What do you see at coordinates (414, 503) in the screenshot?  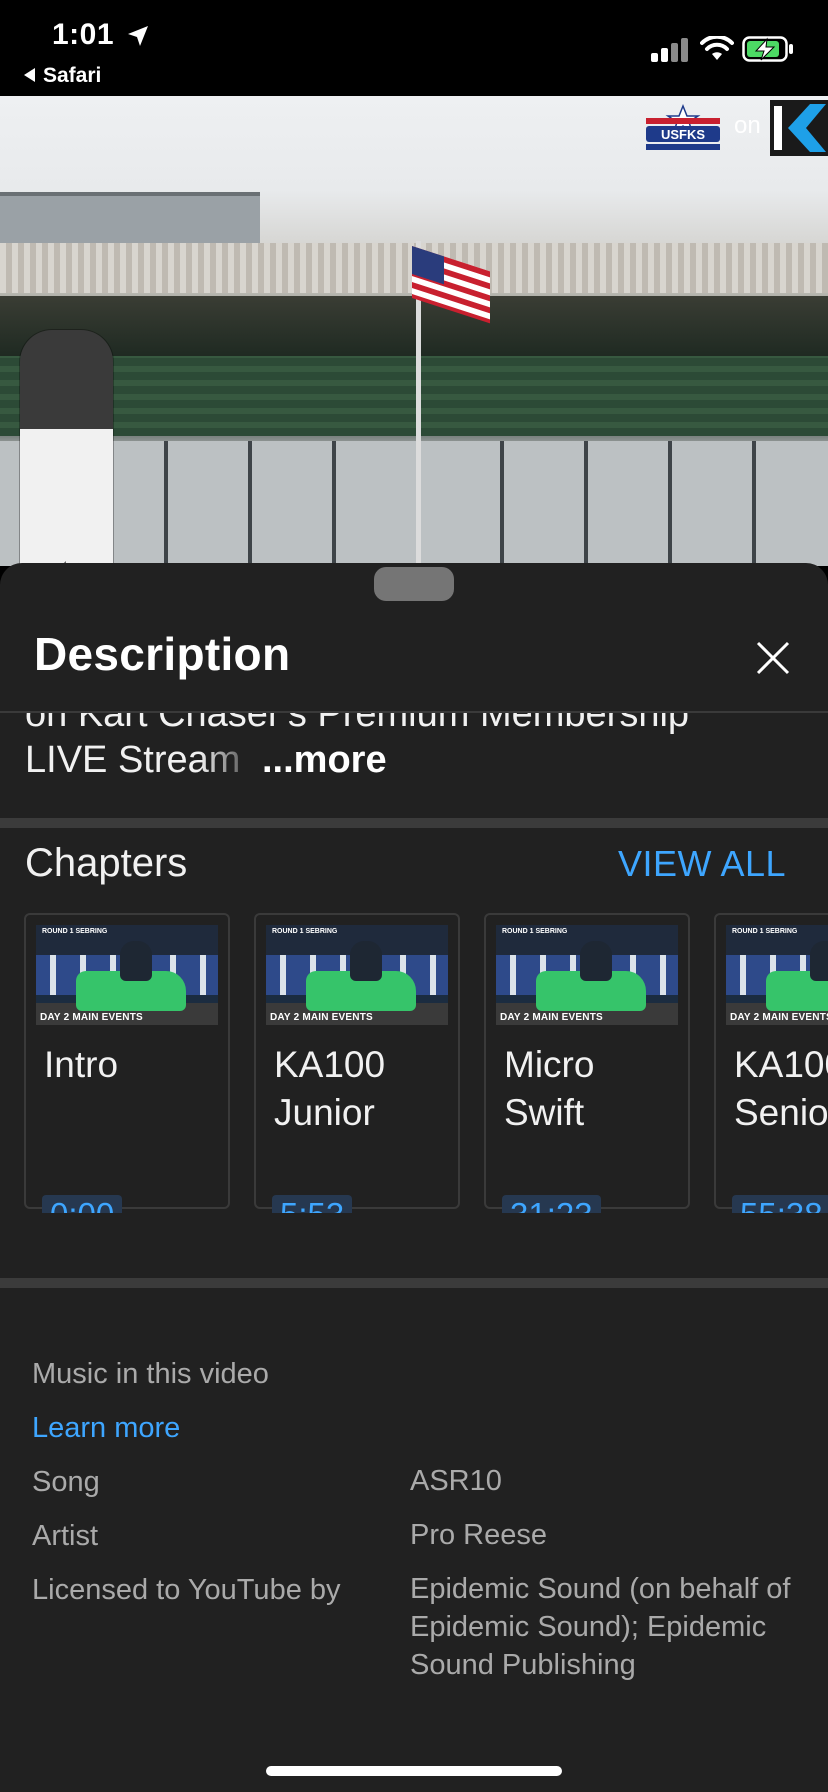 I see `video-building` at bounding box center [414, 503].